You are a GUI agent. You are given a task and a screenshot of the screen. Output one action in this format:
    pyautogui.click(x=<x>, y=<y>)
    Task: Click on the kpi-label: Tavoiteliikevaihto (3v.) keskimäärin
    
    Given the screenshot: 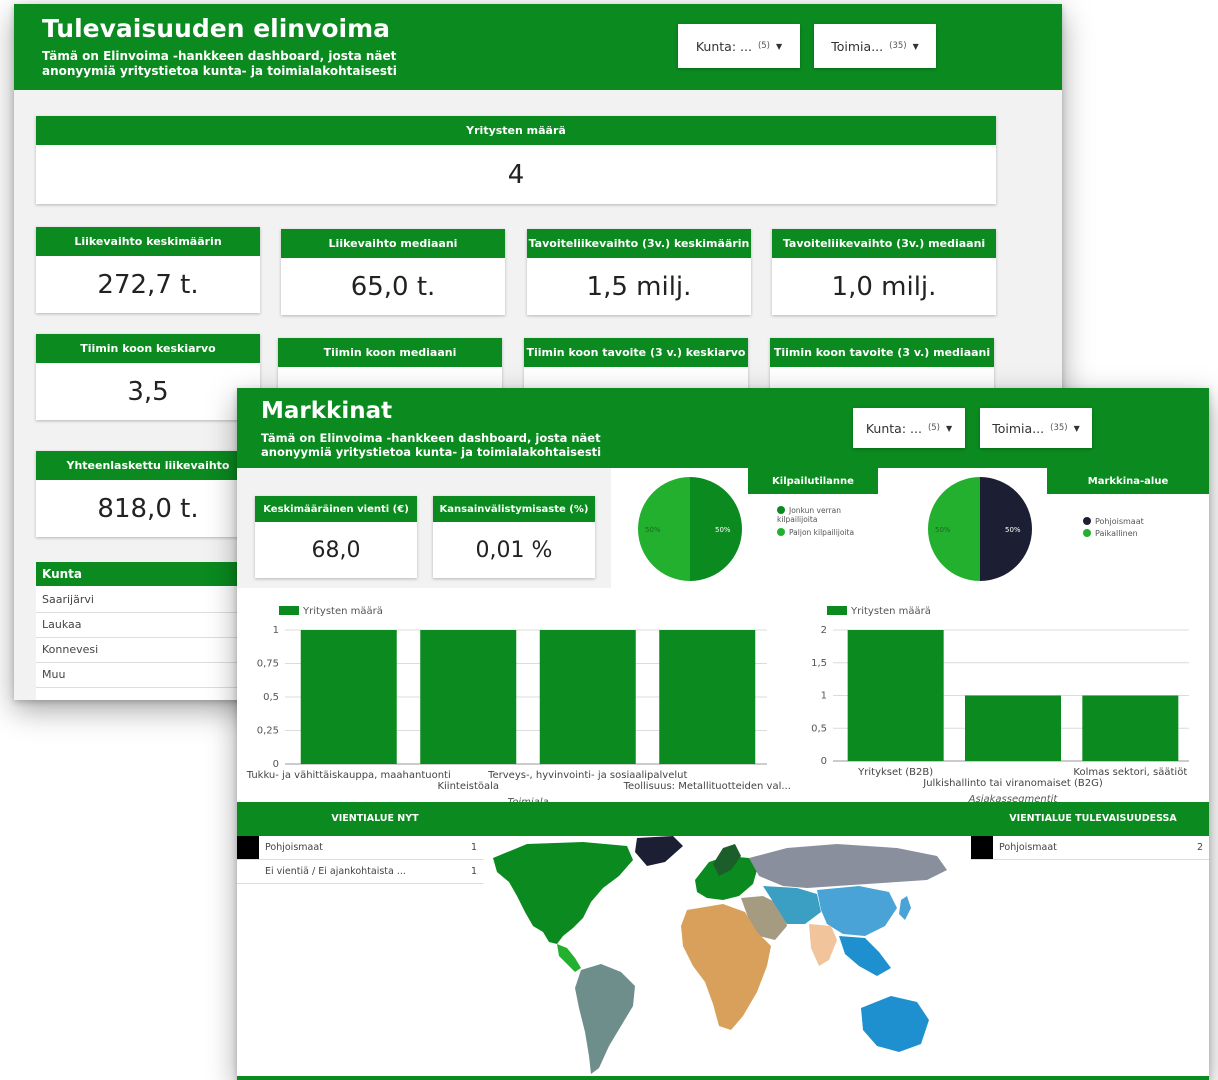 What is the action you would take?
    pyautogui.click(x=639, y=243)
    